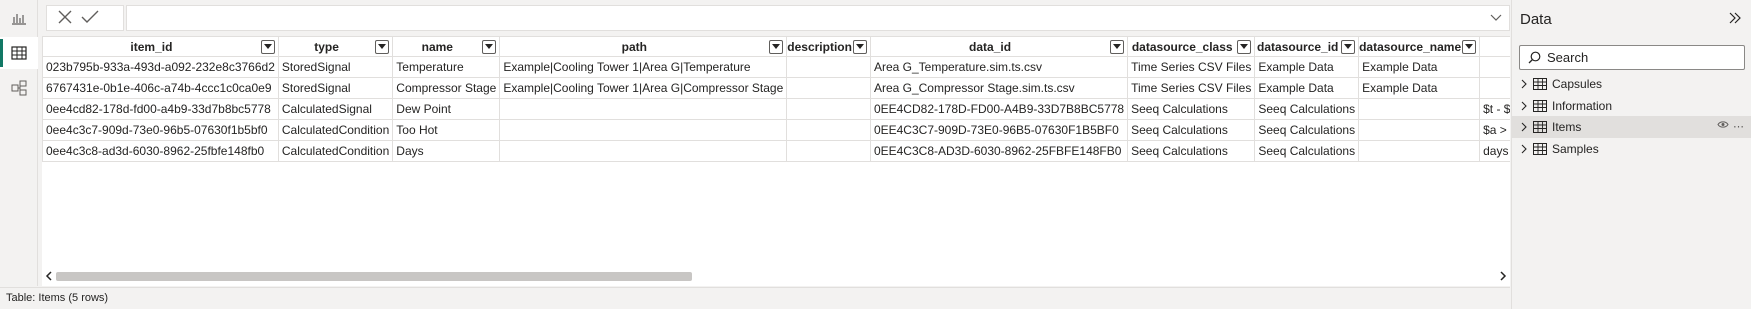 The height and width of the screenshot is (309, 1751). I want to click on table-icon, so click(1540, 149).